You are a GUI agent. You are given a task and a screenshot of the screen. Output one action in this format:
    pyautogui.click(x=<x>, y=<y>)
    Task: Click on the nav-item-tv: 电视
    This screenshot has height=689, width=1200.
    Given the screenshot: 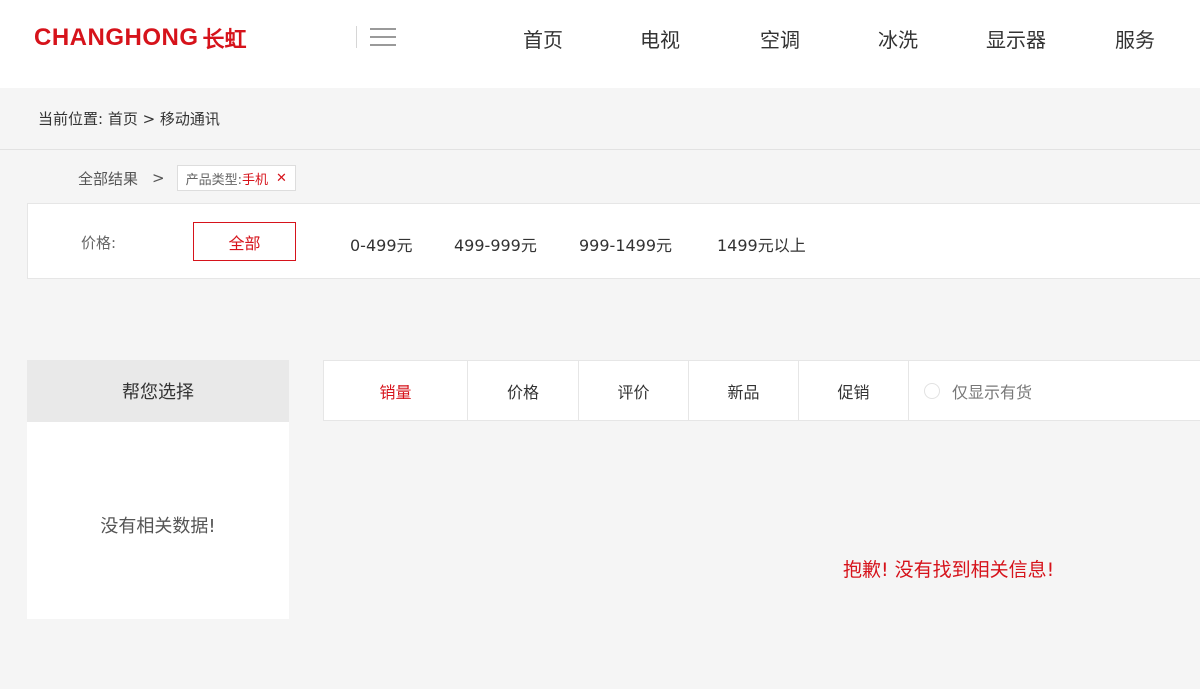 What is the action you would take?
    pyautogui.click(x=660, y=38)
    